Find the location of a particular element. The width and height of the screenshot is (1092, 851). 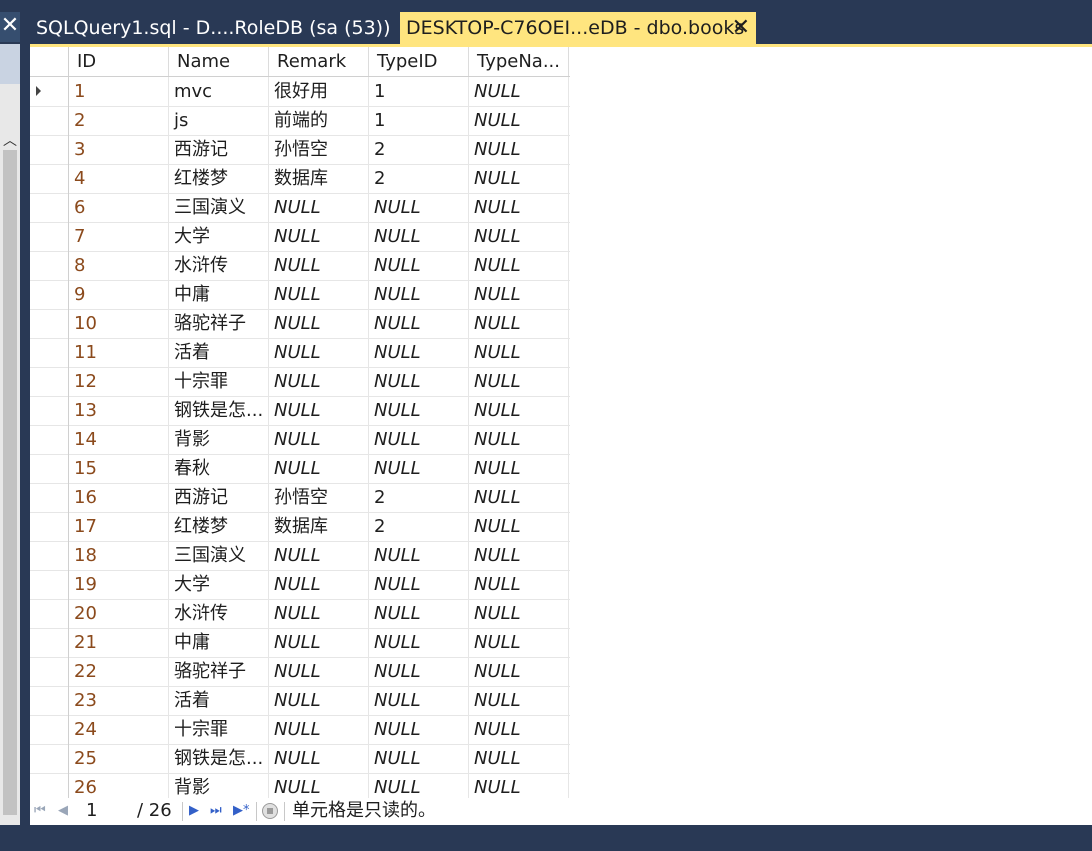

current-record-input is located at coordinates (108, 811).